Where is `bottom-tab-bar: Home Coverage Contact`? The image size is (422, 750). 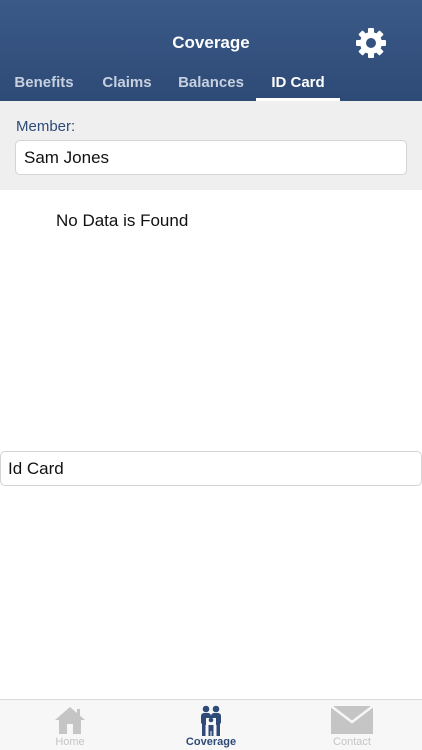 bottom-tab-bar: Home Coverage Contact is located at coordinates (211, 724).